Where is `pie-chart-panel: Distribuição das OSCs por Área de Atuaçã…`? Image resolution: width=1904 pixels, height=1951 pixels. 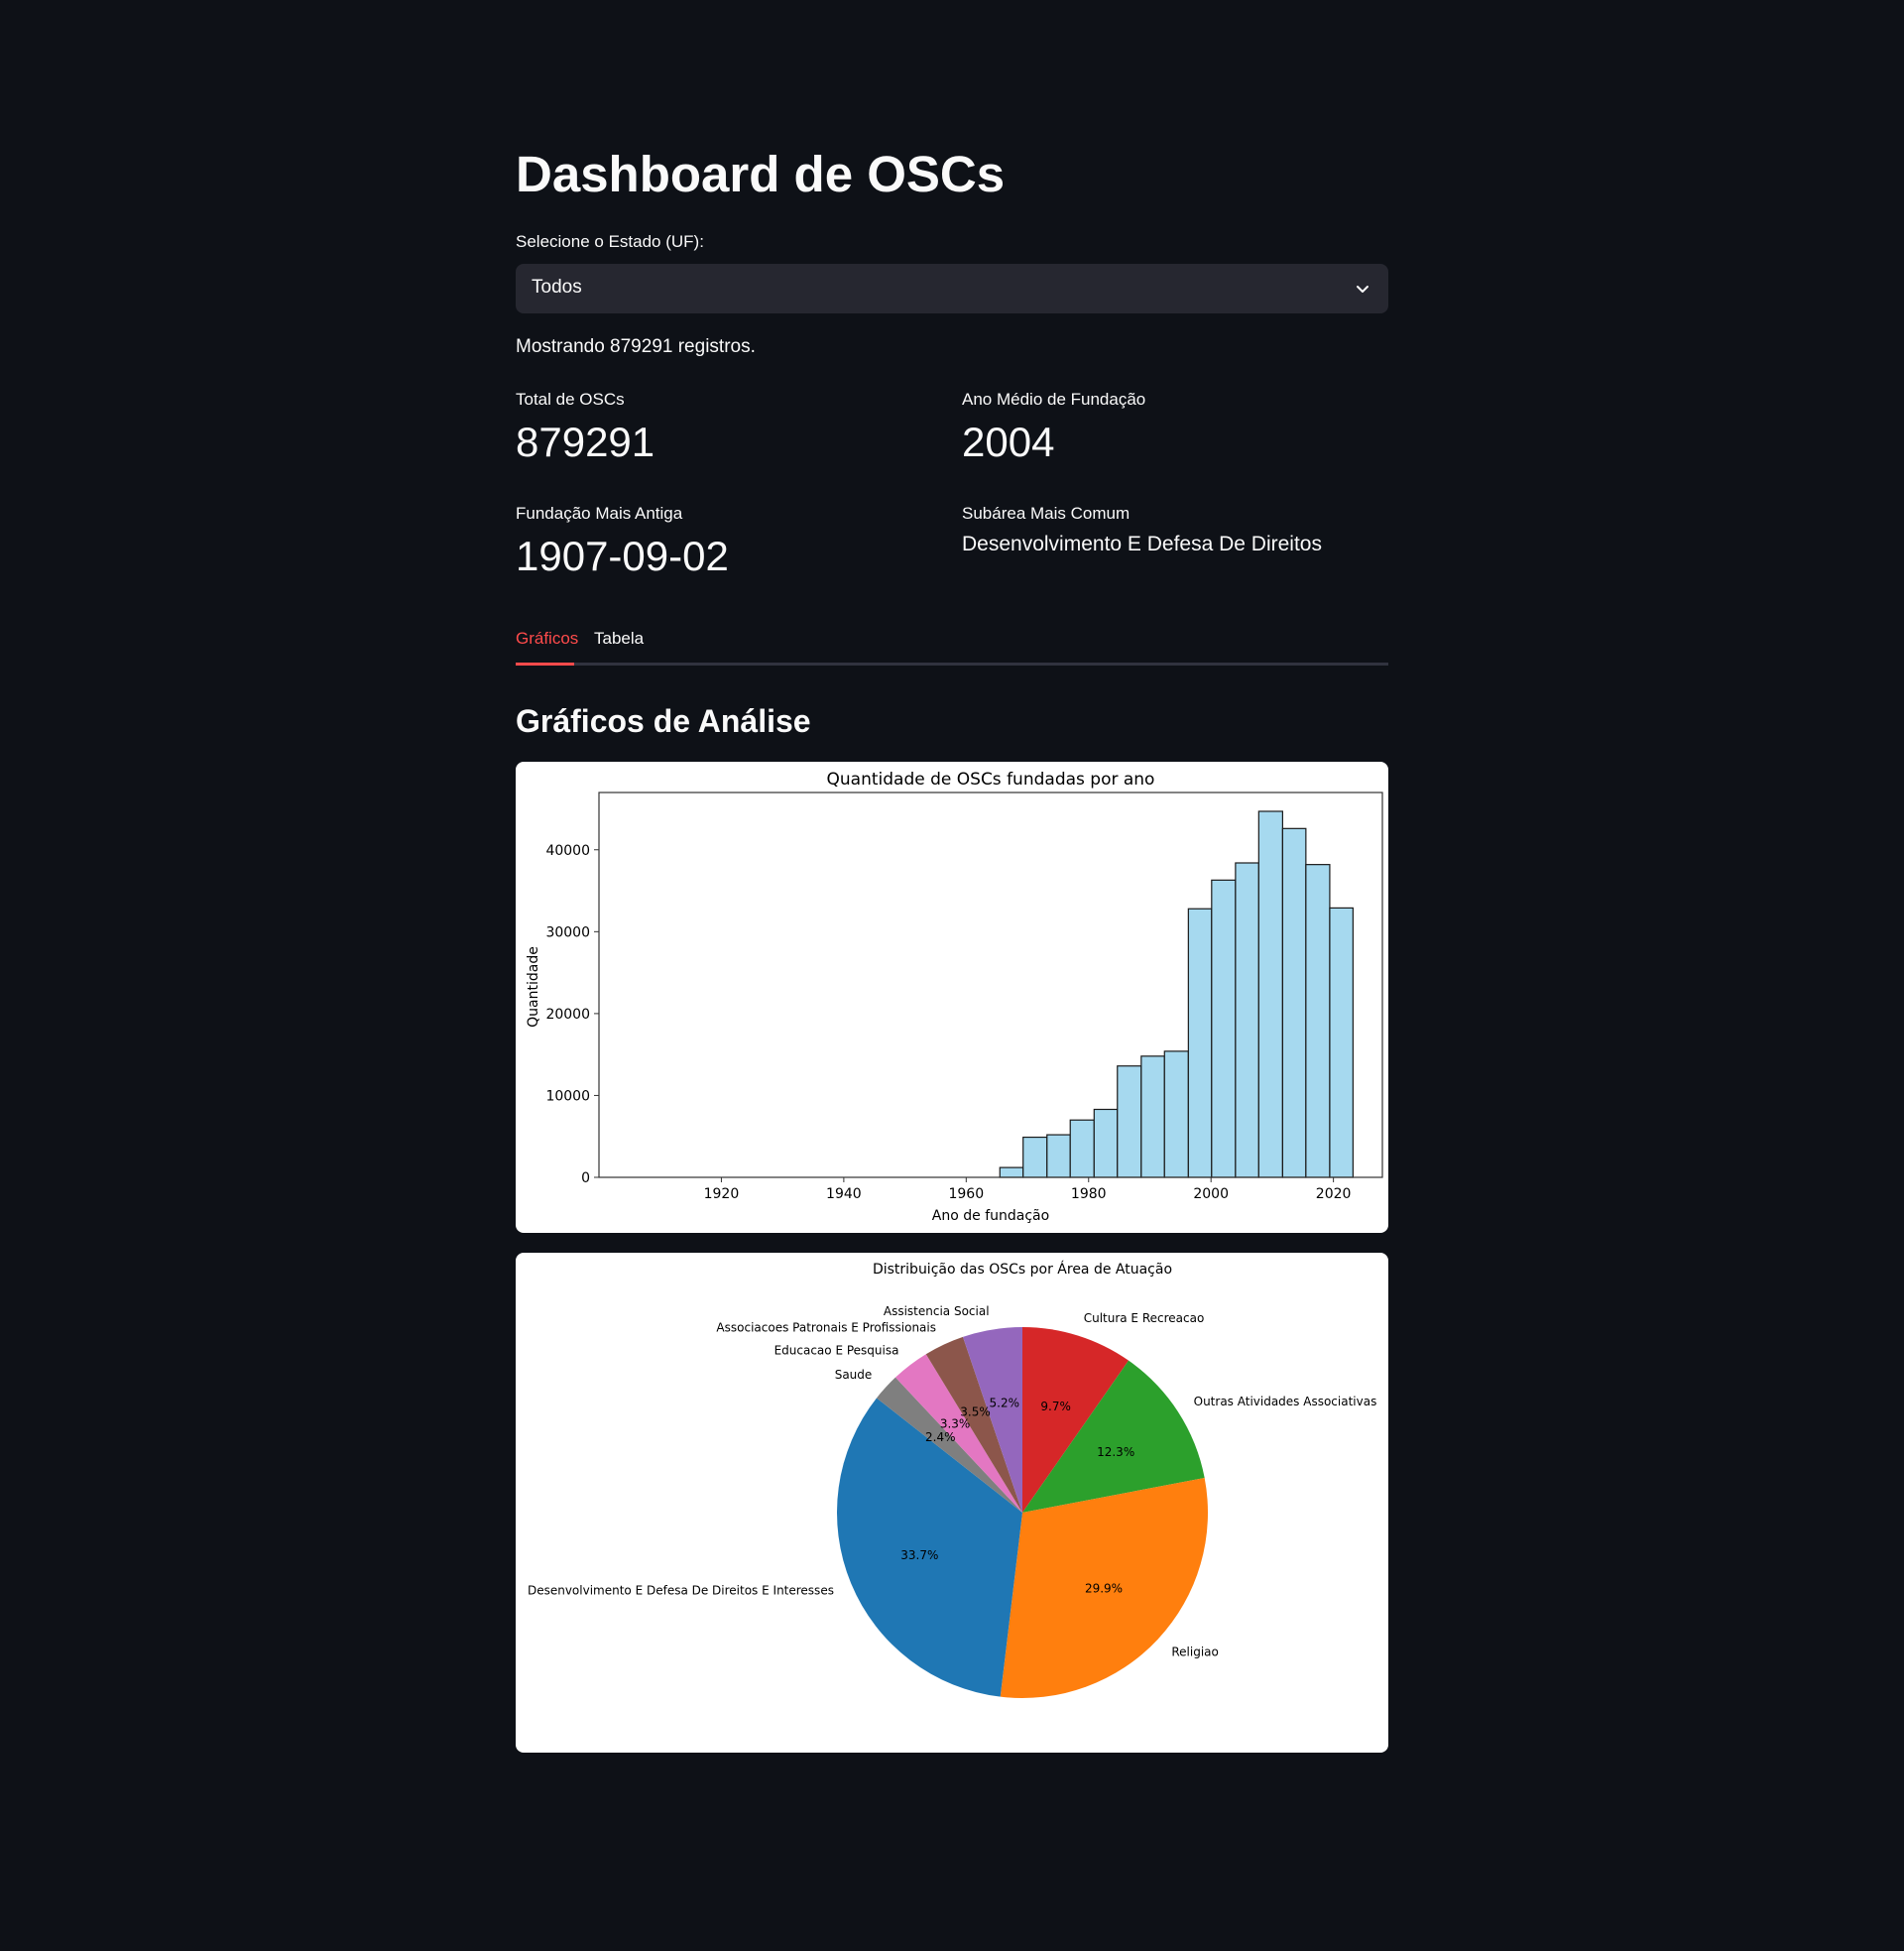
pie-chart-panel: Distribuição das OSCs por Área de Atuaçã… is located at coordinates (952, 1503).